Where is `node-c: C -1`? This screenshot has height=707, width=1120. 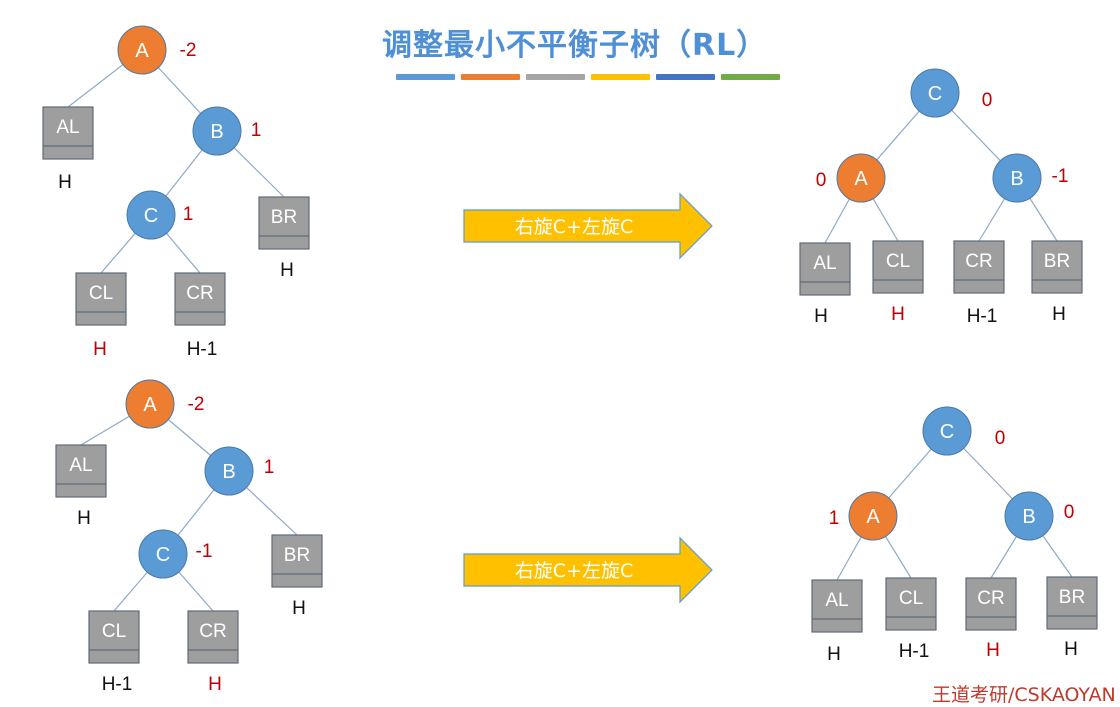 node-c: C -1 is located at coordinates (175, 554).